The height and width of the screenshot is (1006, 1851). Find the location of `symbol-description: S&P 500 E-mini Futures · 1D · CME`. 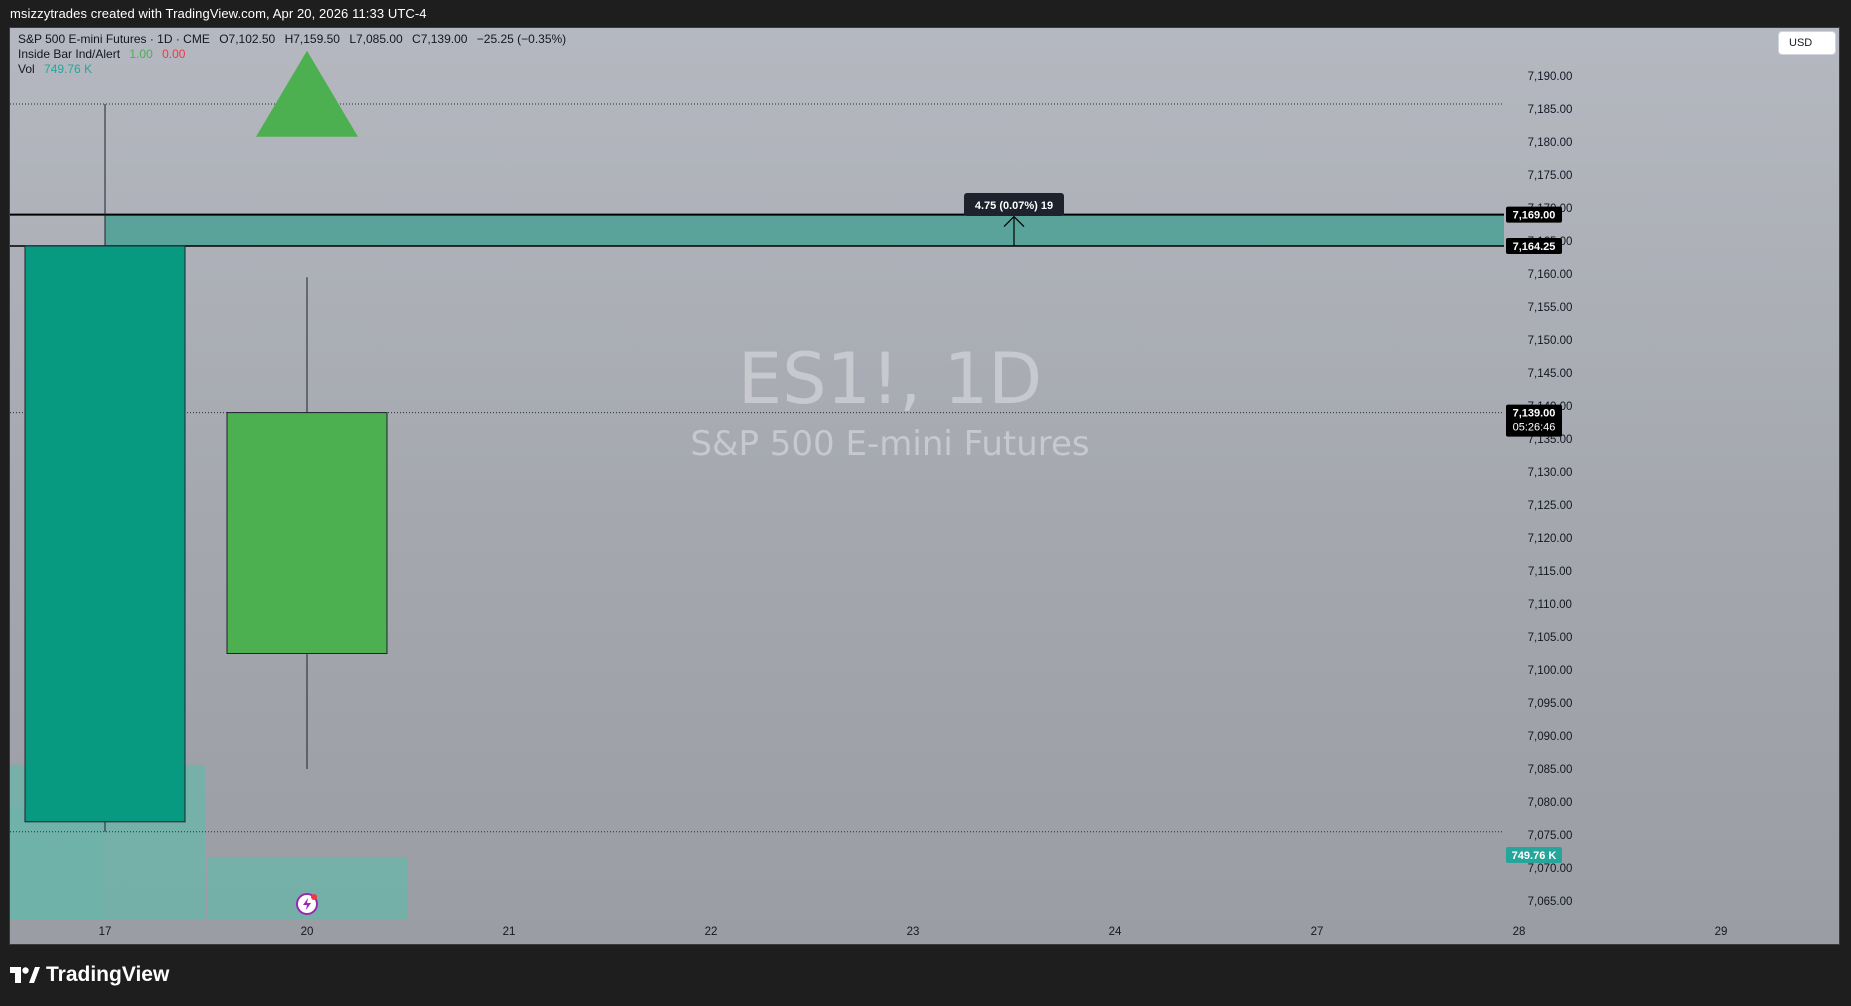

symbol-description: S&P 500 E-mini Futures · 1D · CME is located at coordinates (114, 39).